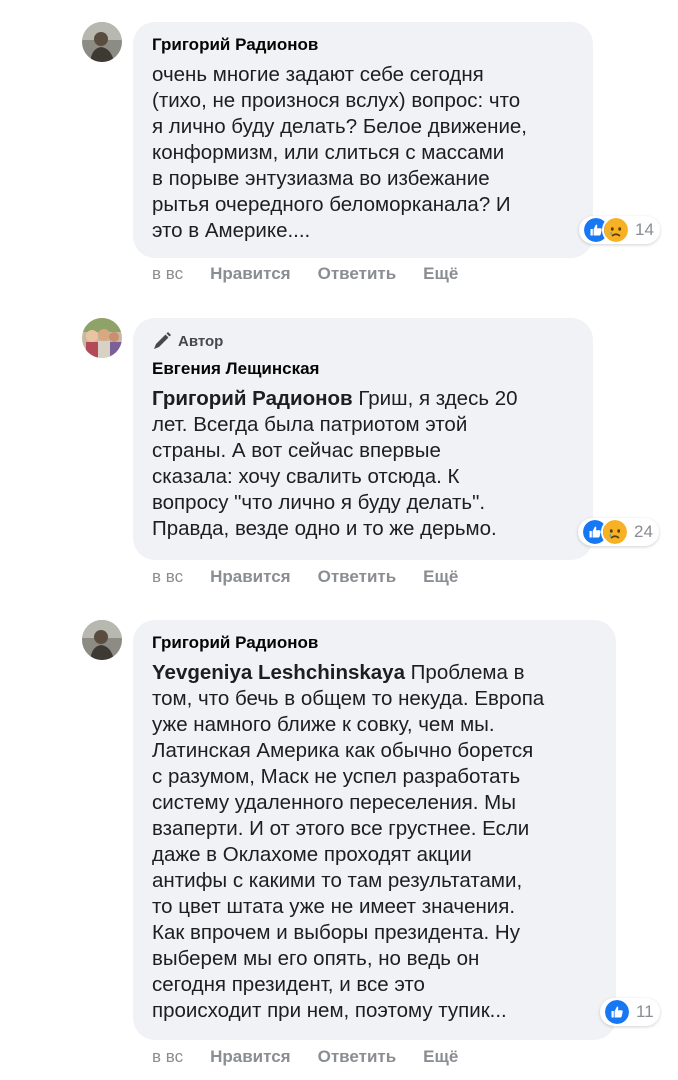 Image resolution: width=678 pixels, height=1080 pixels. What do you see at coordinates (644, 229) in the screenshot?
I see `reaction-count: 14` at bounding box center [644, 229].